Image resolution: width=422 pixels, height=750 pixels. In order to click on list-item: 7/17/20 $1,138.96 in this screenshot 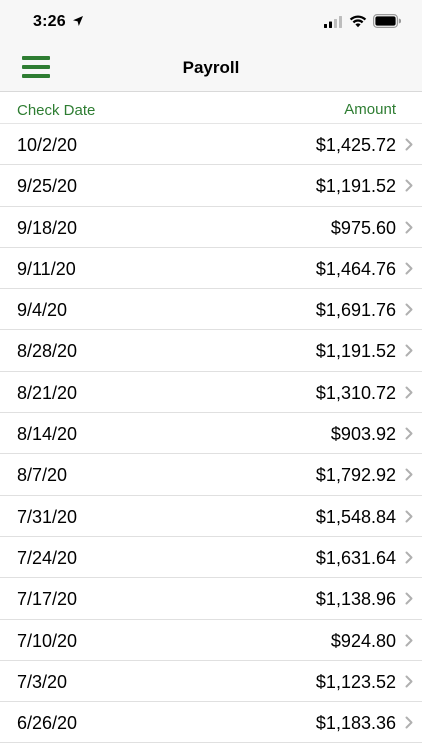, I will do `click(211, 599)`.